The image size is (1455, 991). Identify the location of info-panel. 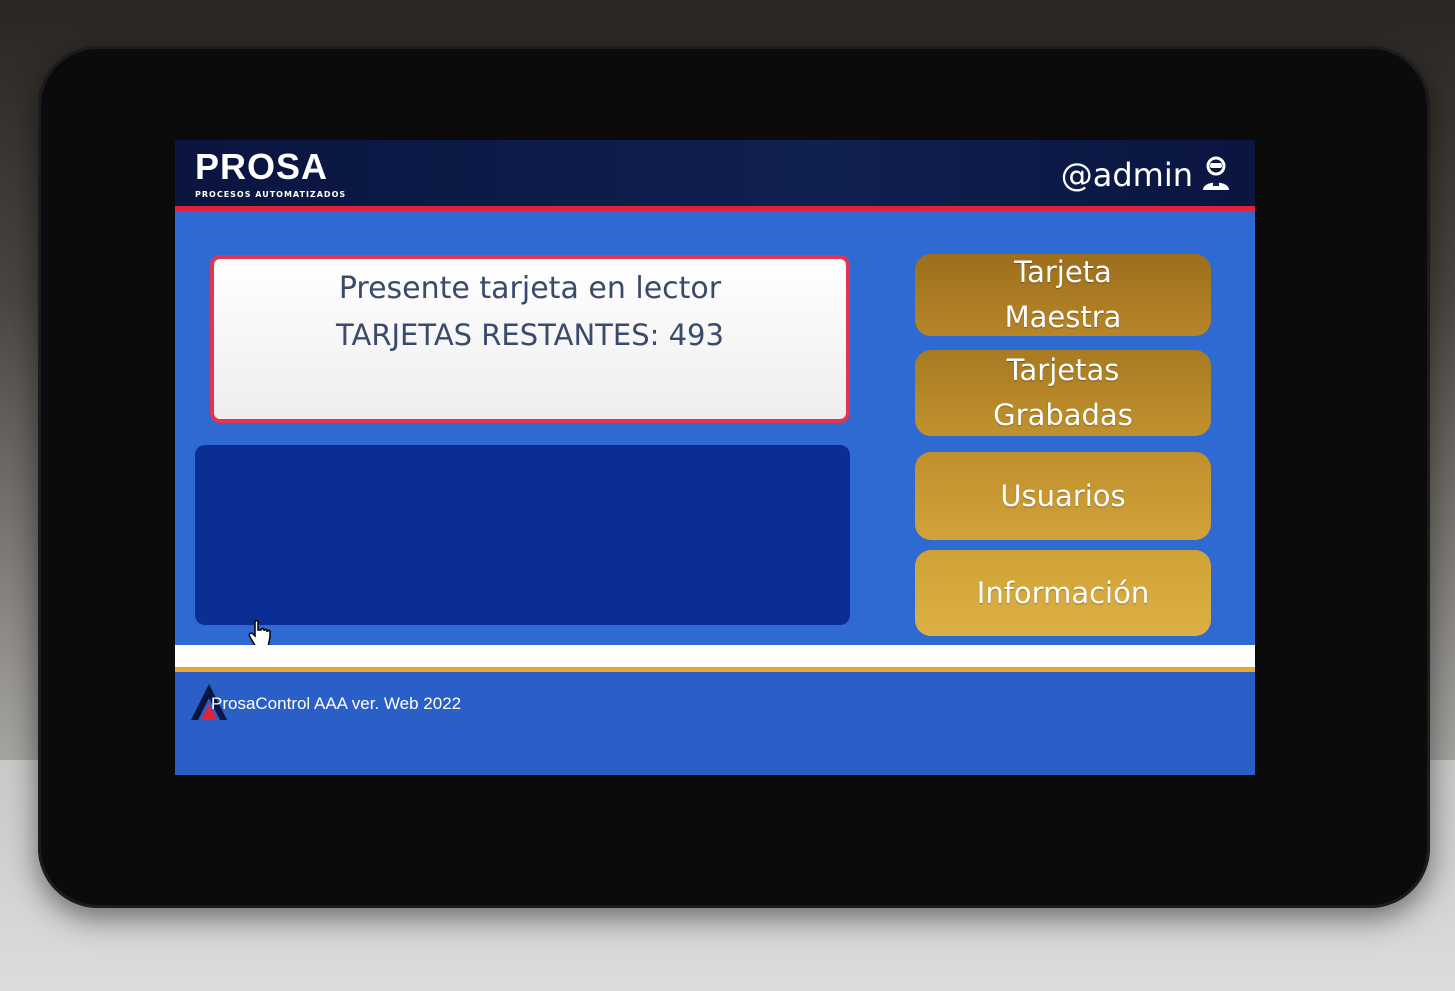
(522, 535).